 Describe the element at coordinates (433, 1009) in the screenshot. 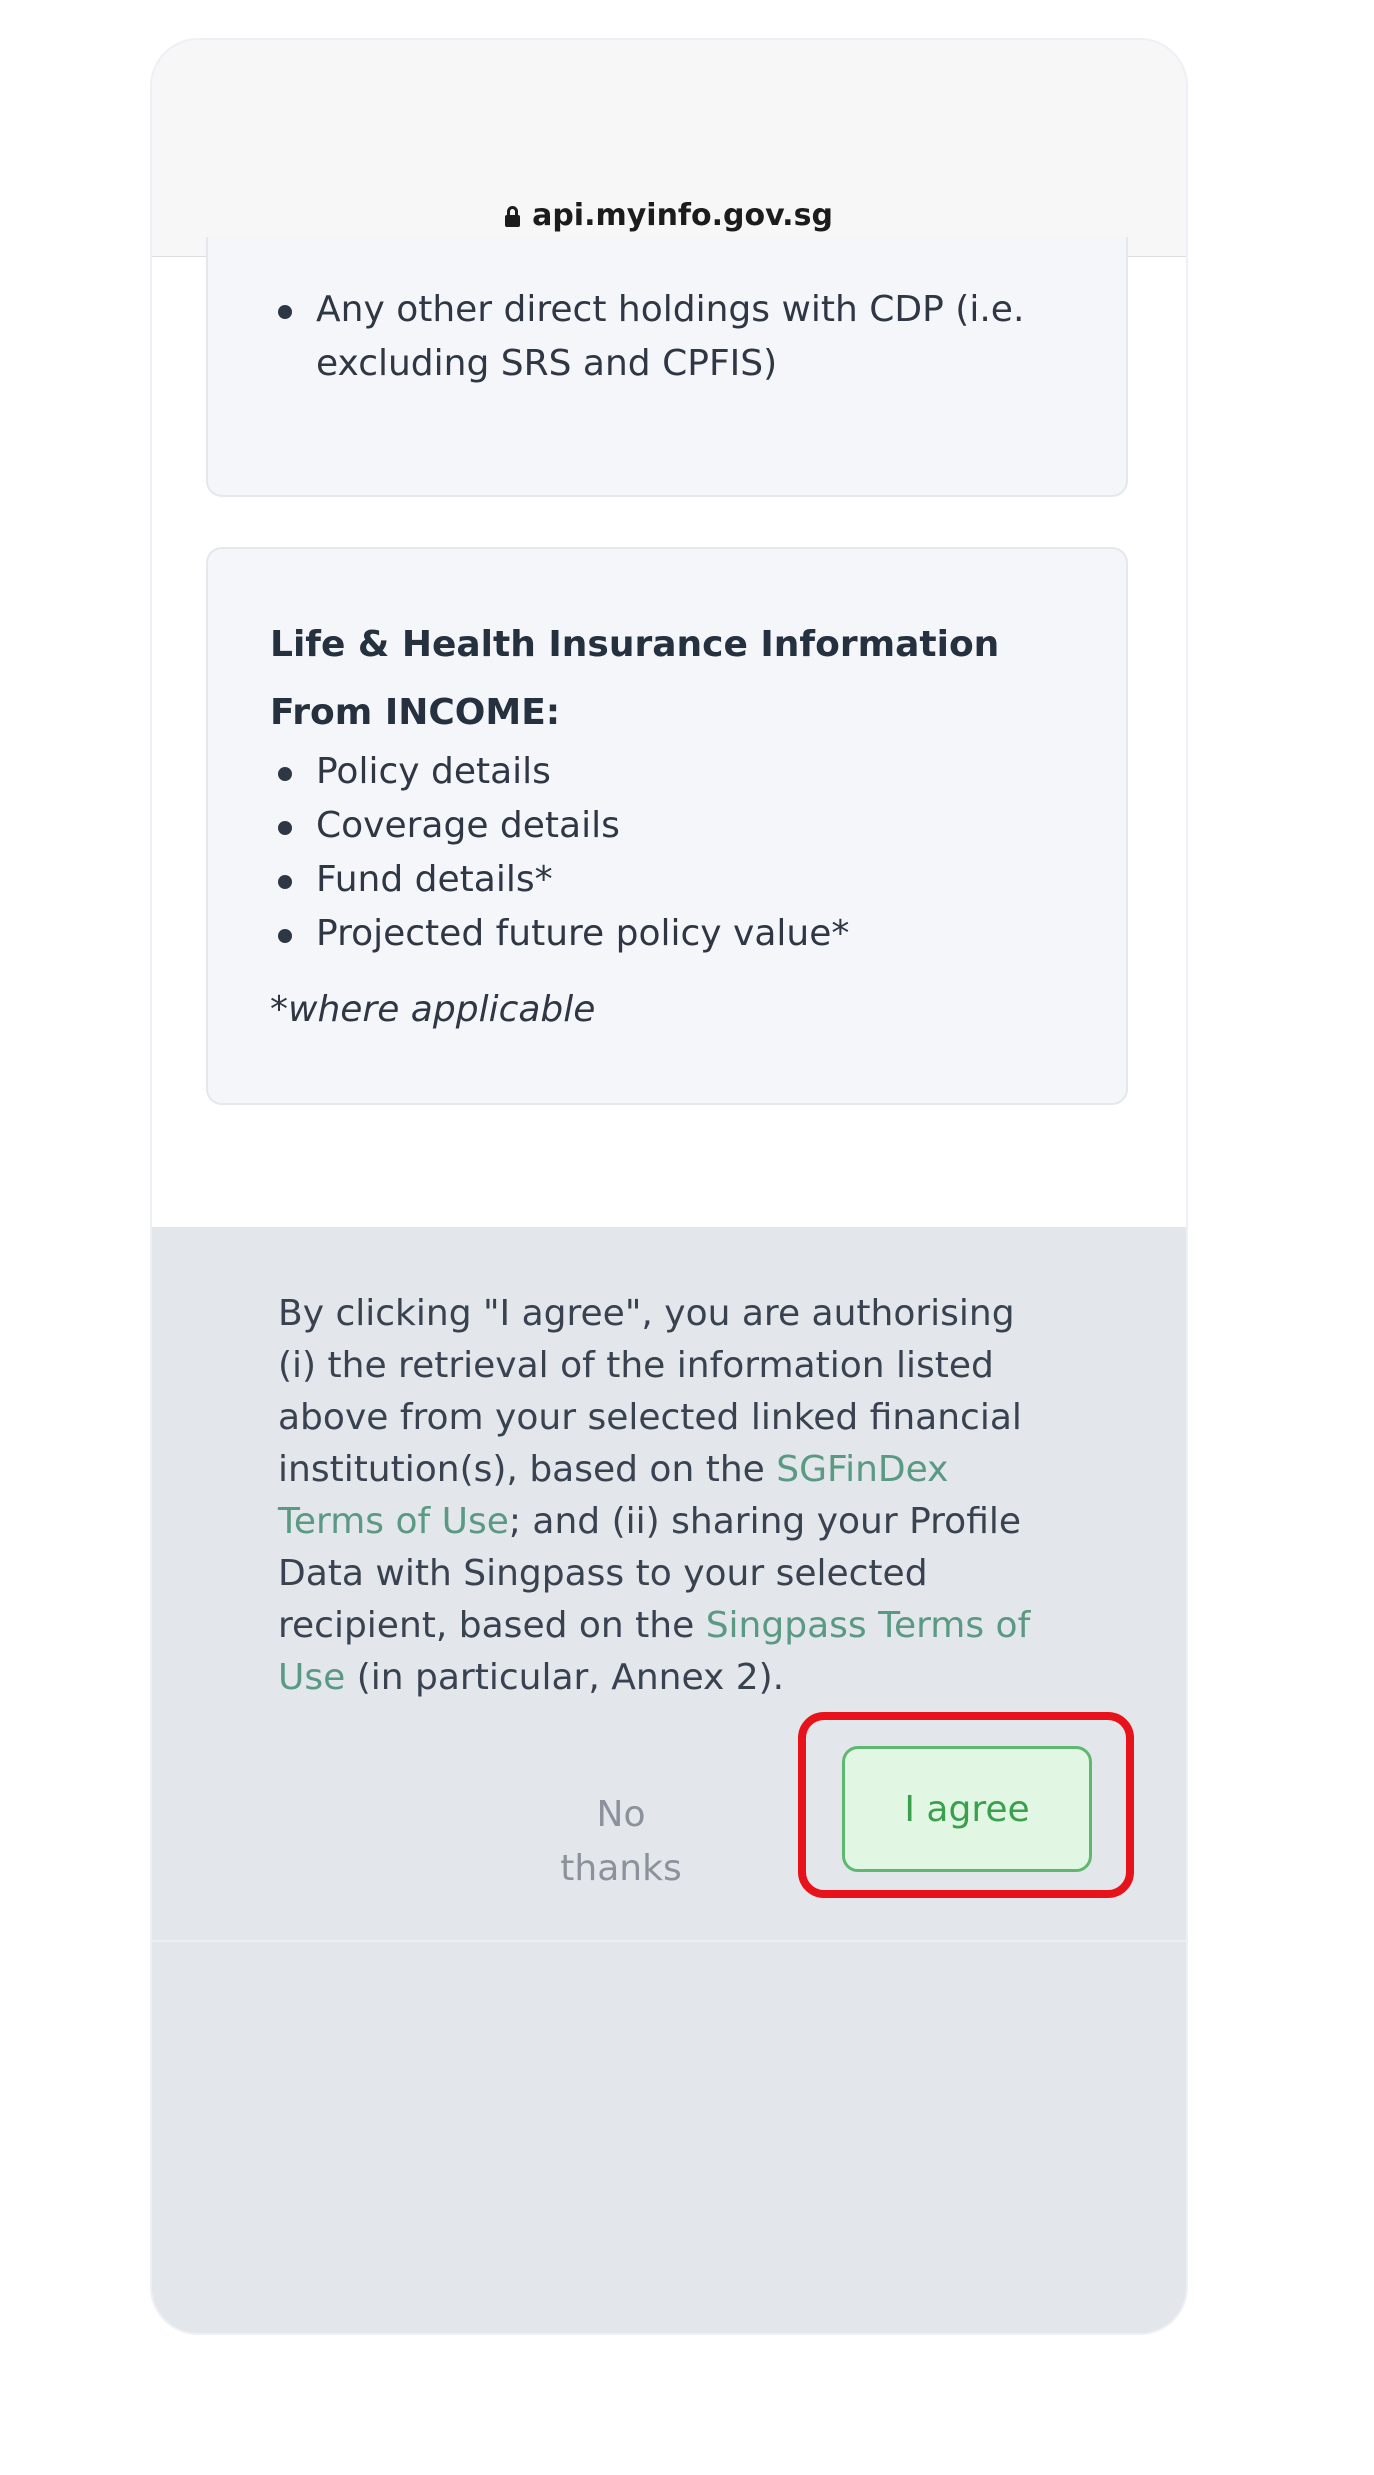

I see `applicable-note: *where applicable` at that location.